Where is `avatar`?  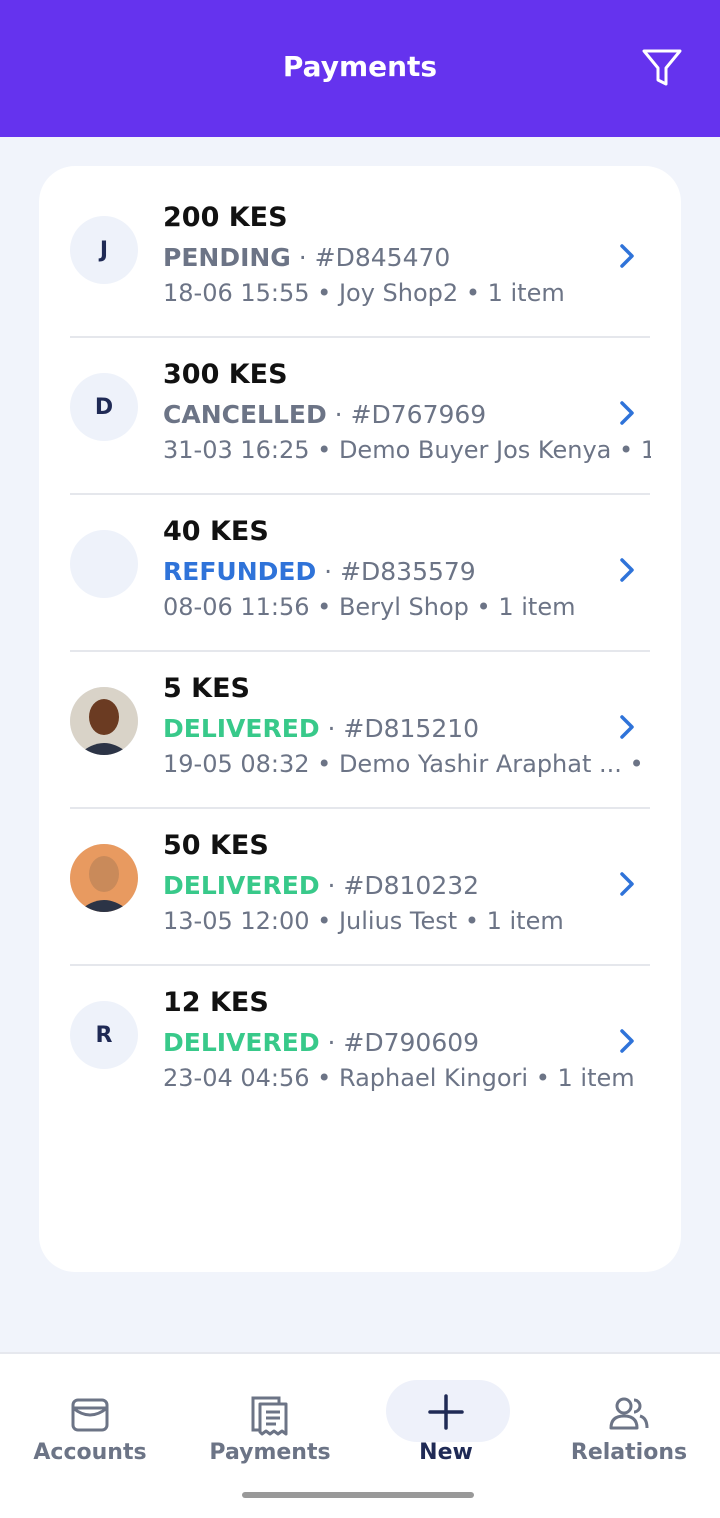
avatar is located at coordinates (104, 564).